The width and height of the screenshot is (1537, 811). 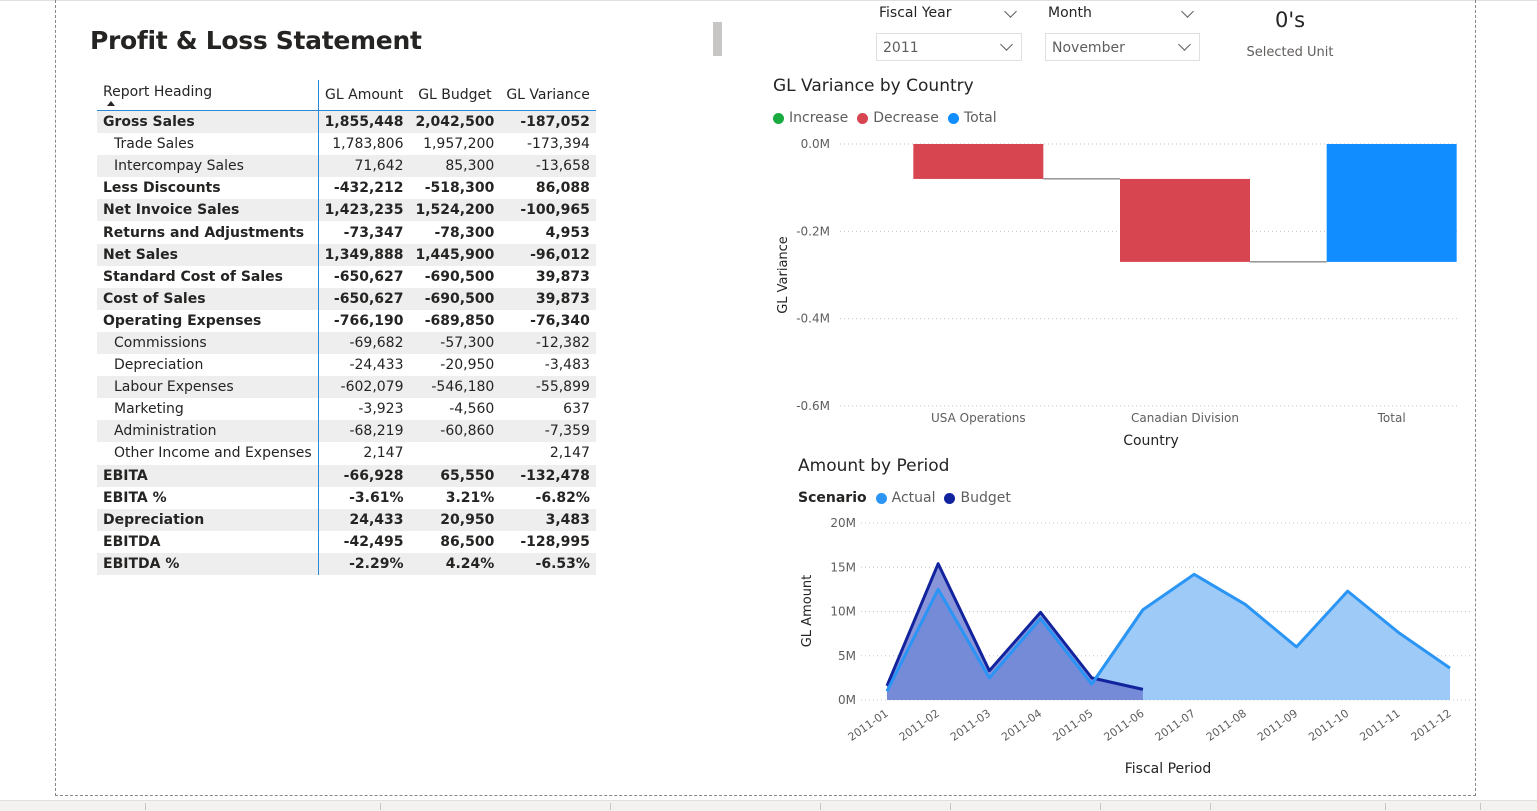 What do you see at coordinates (208, 541) in the screenshot?
I see `row-heading-cell: EBITDA` at bounding box center [208, 541].